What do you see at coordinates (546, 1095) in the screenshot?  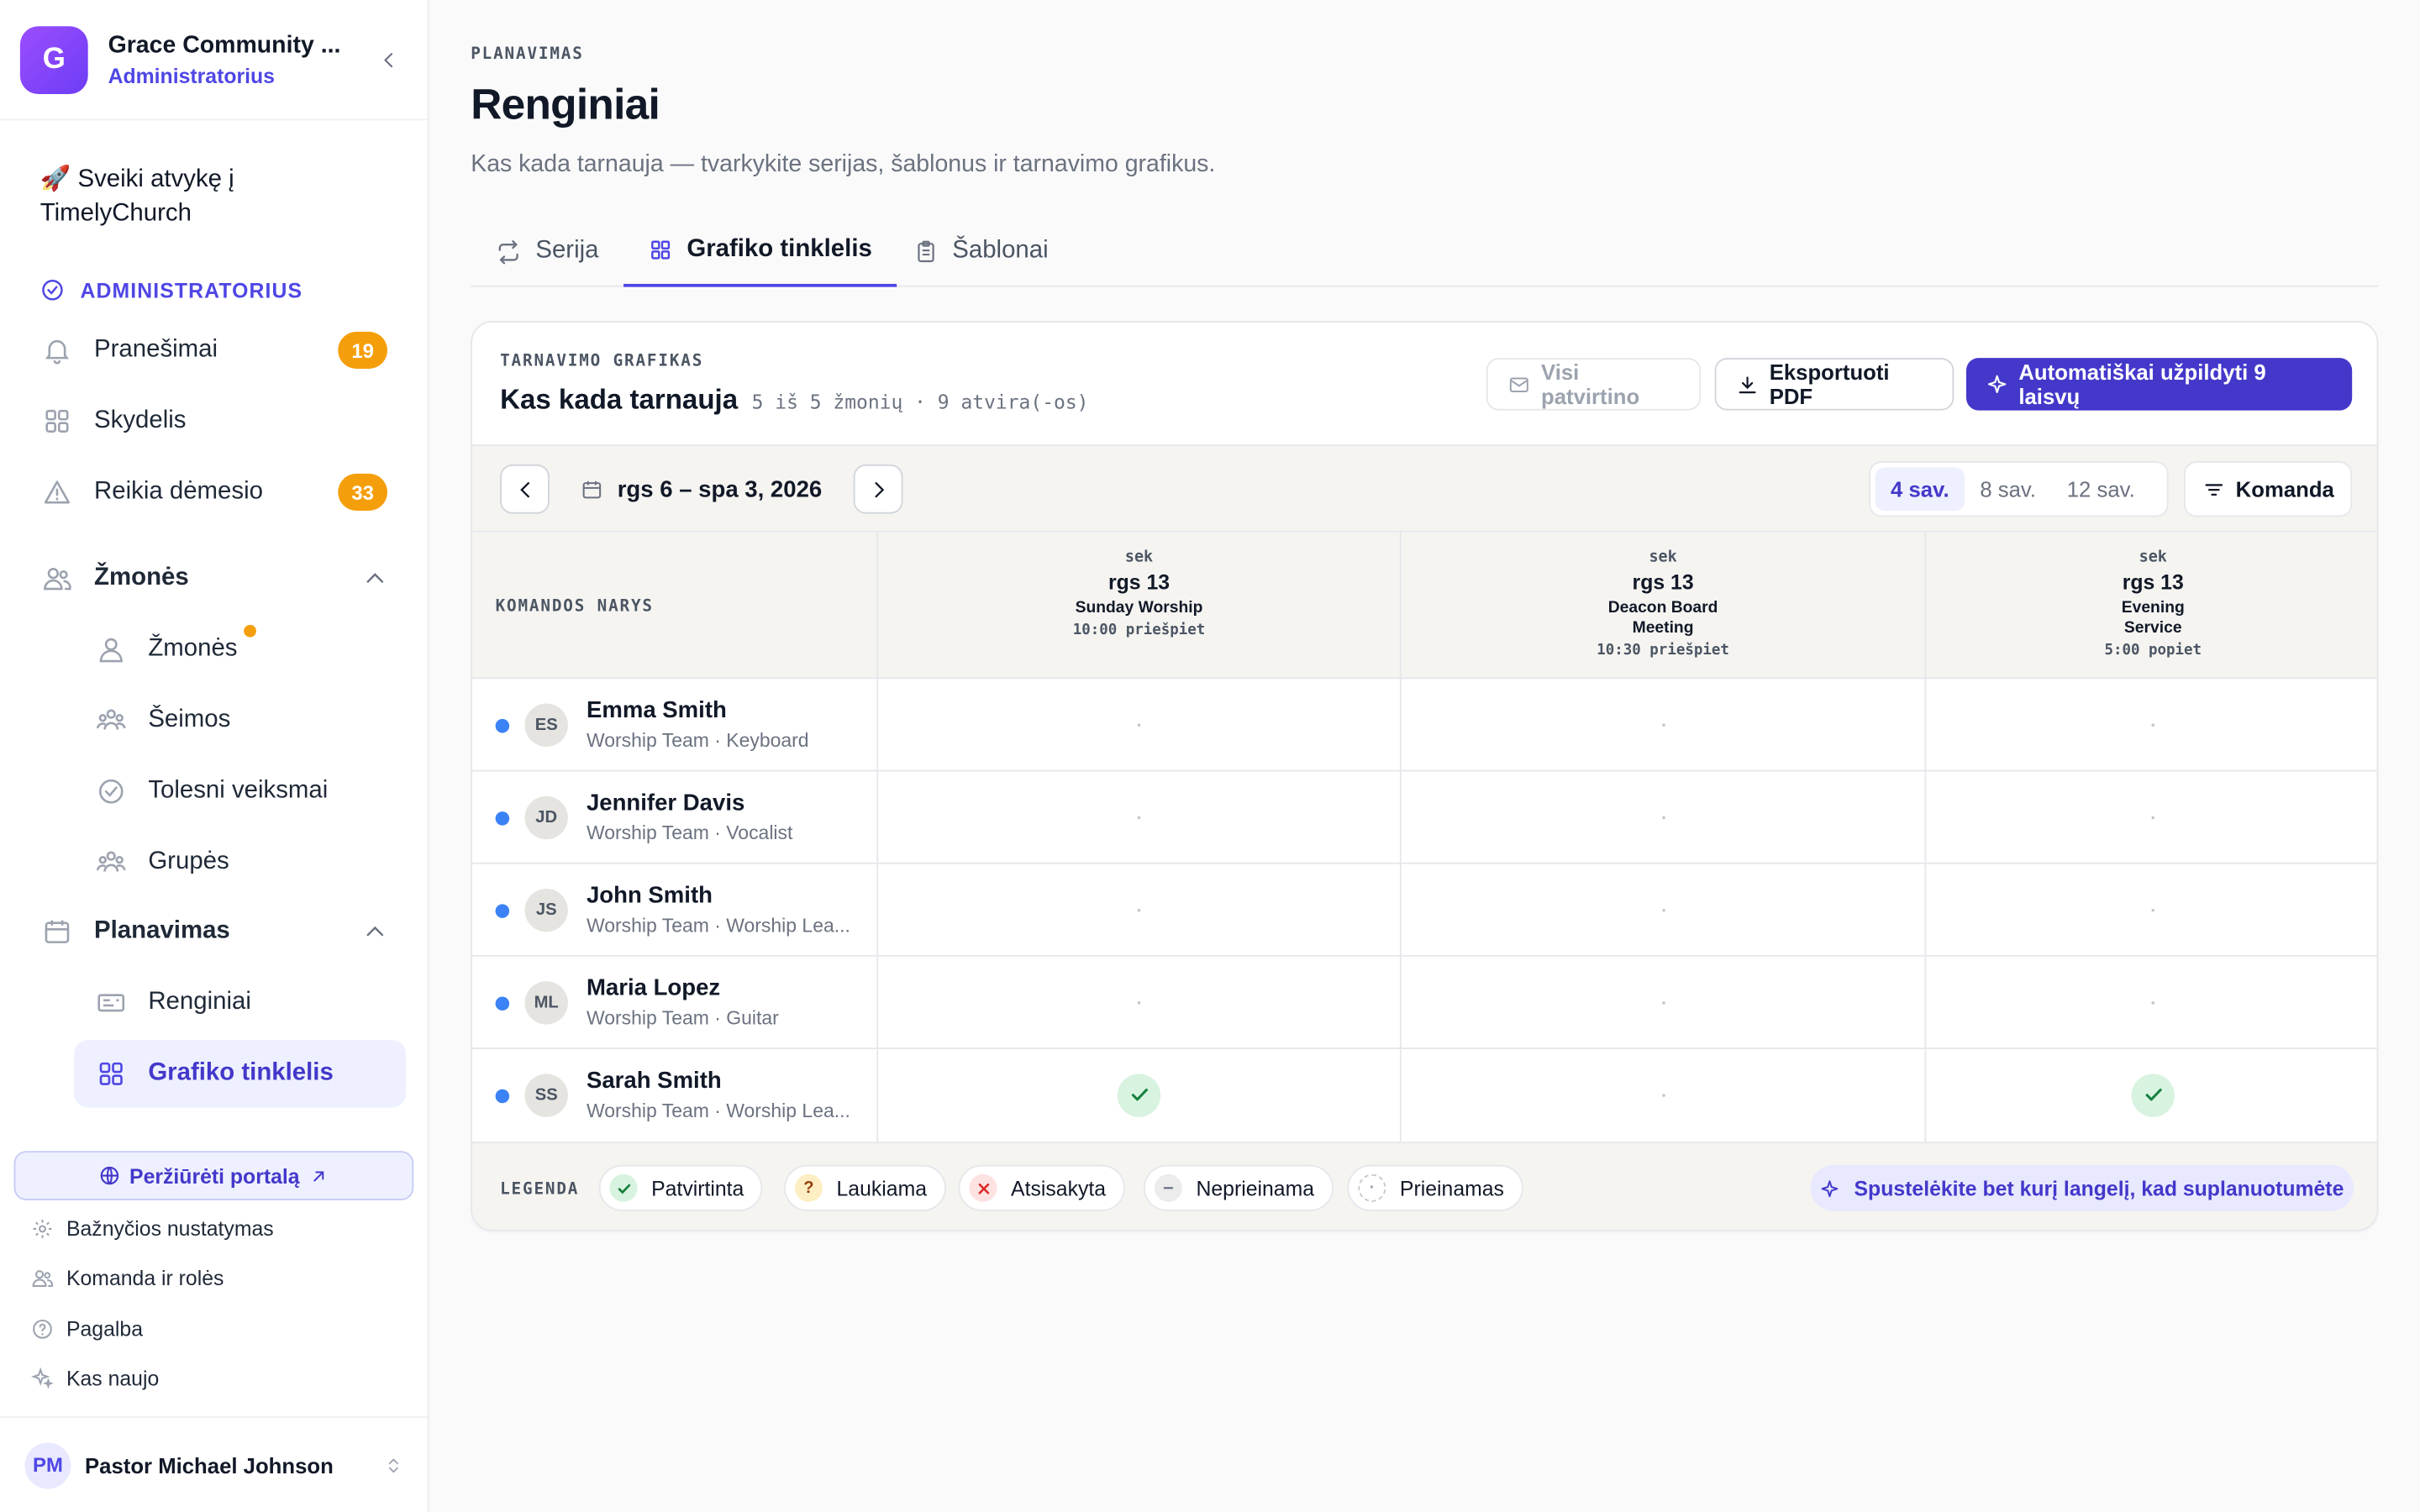 I see `avatar: SS` at bounding box center [546, 1095].